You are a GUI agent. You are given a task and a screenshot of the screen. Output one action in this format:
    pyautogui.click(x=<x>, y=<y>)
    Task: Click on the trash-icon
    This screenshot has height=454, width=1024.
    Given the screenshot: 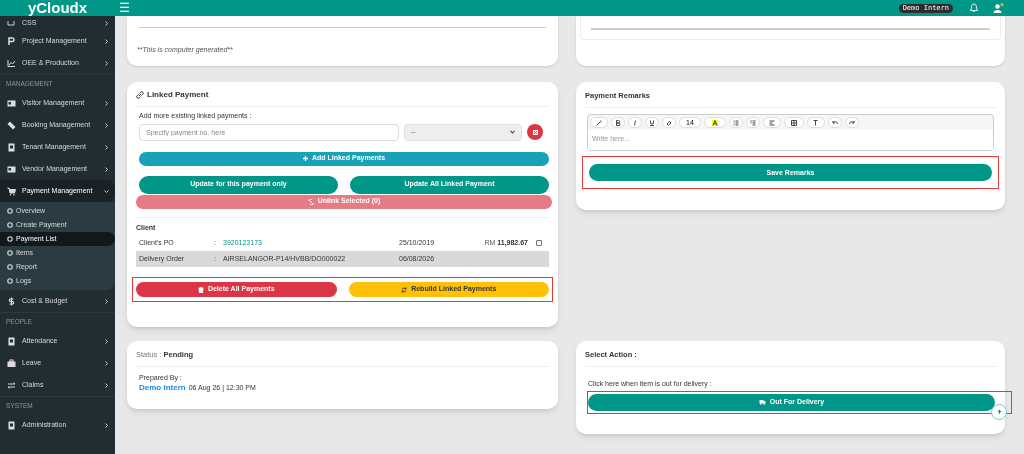 What is the action you would take?
    pyautogui.click(x=200, y=289)
    